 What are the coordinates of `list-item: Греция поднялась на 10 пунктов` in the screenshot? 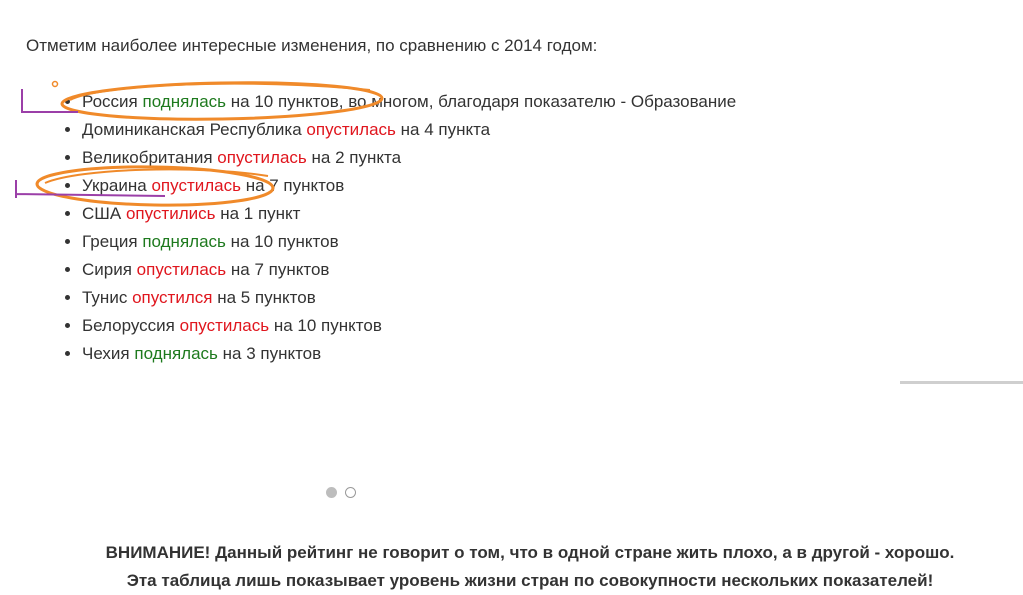 It's located at (409, 242).